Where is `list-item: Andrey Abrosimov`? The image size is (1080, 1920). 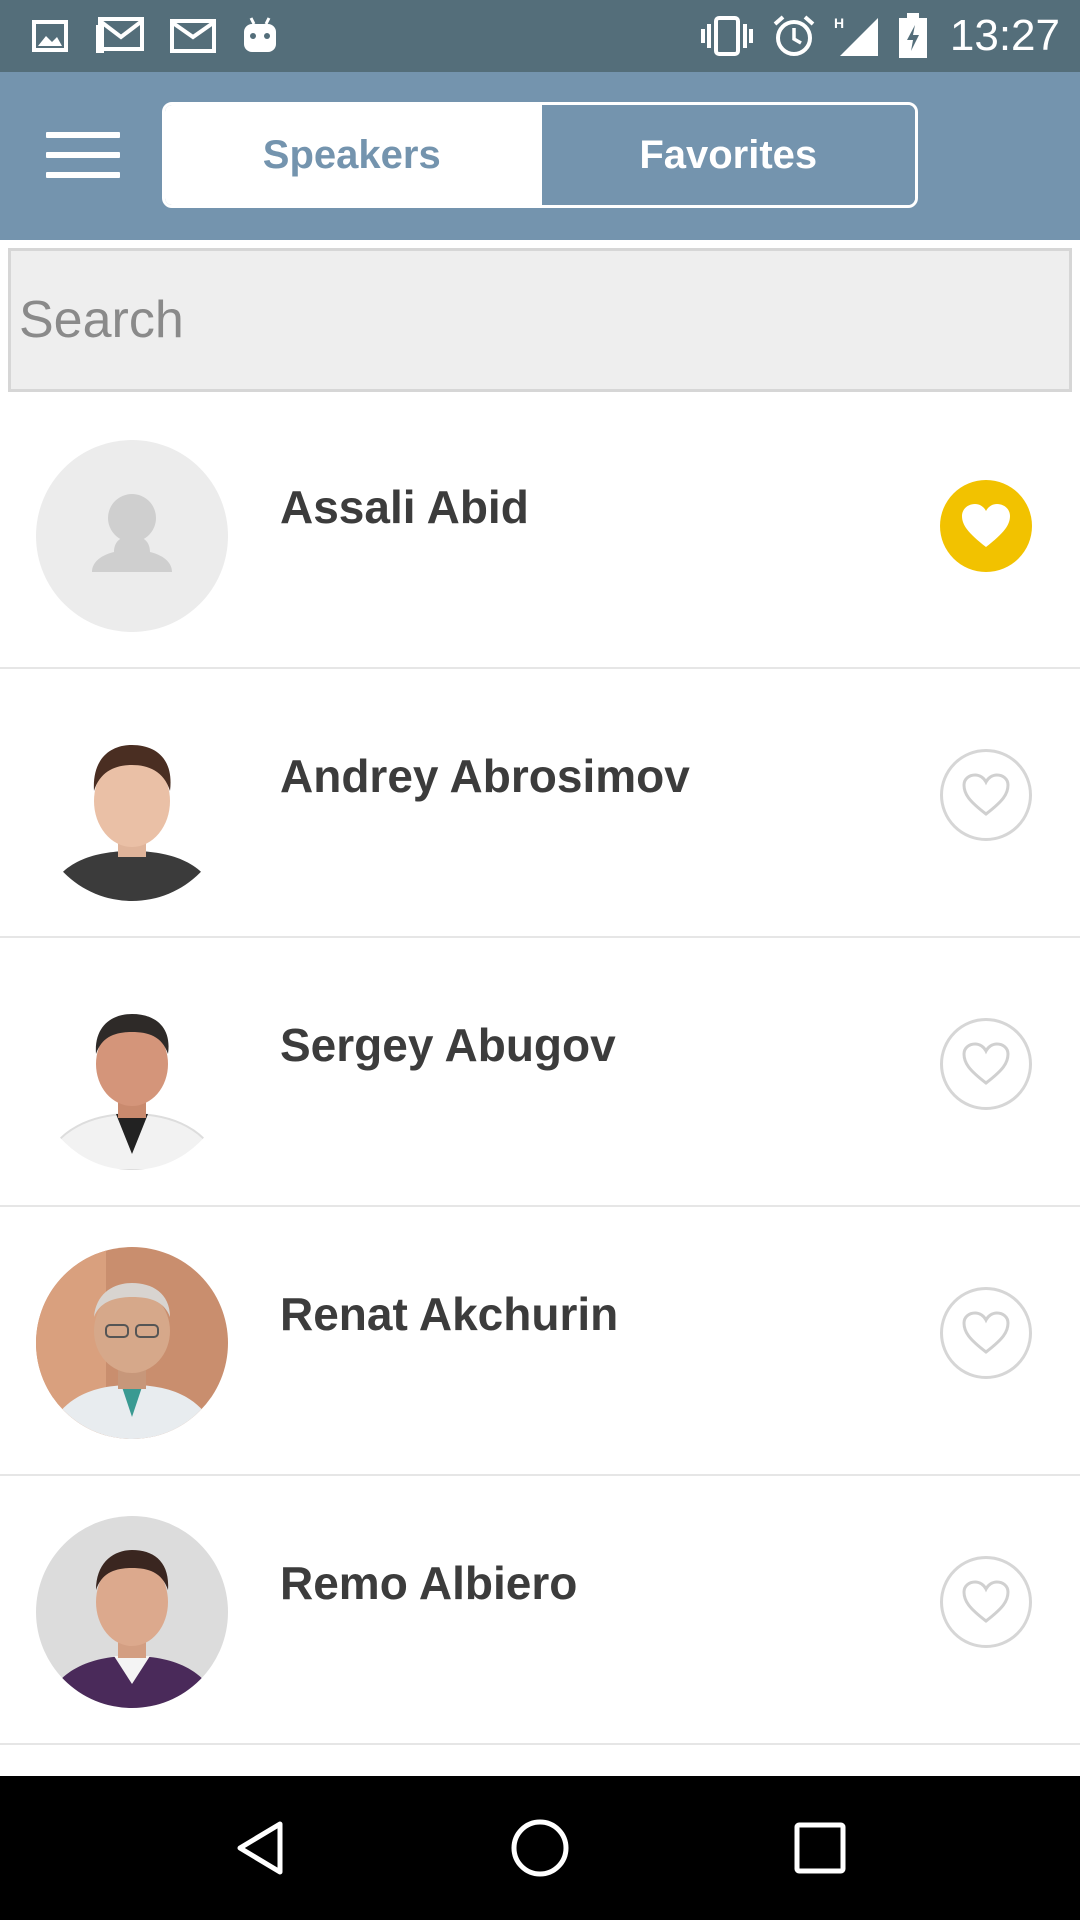 list-item: Andrey Abrosimov is located at coordinates (540, 803).